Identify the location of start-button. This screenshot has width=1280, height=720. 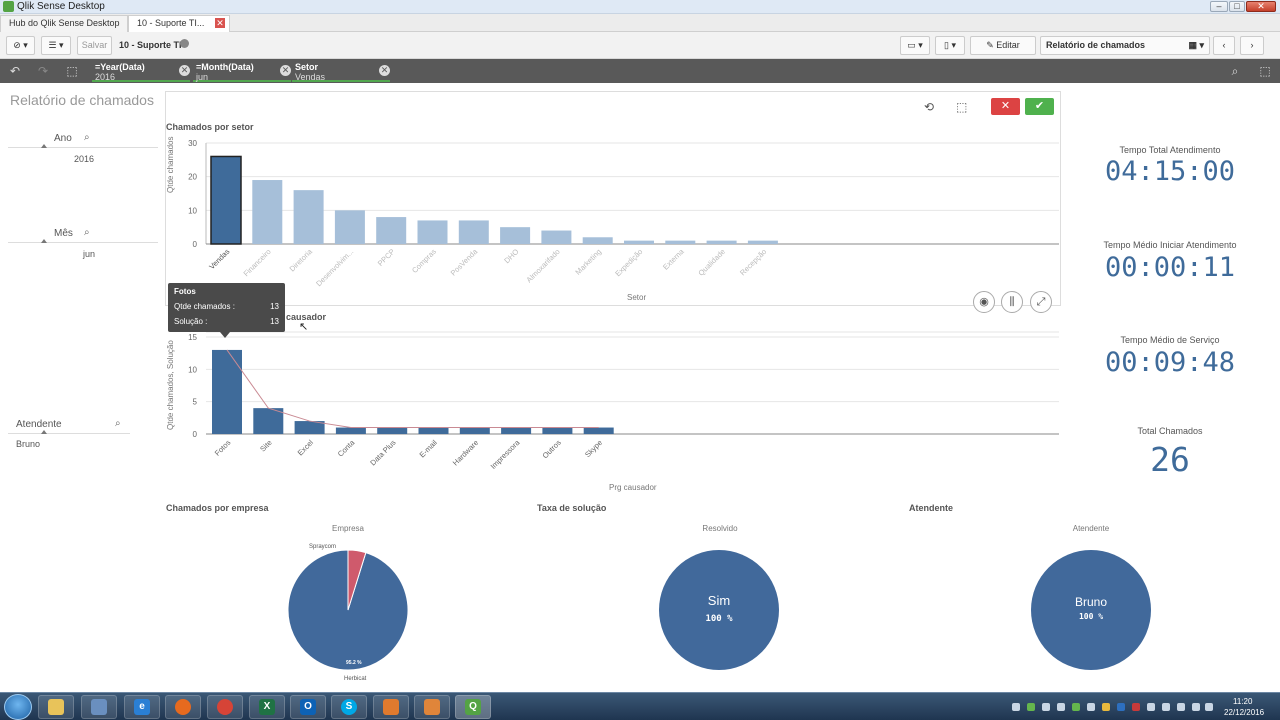
(18, 707).